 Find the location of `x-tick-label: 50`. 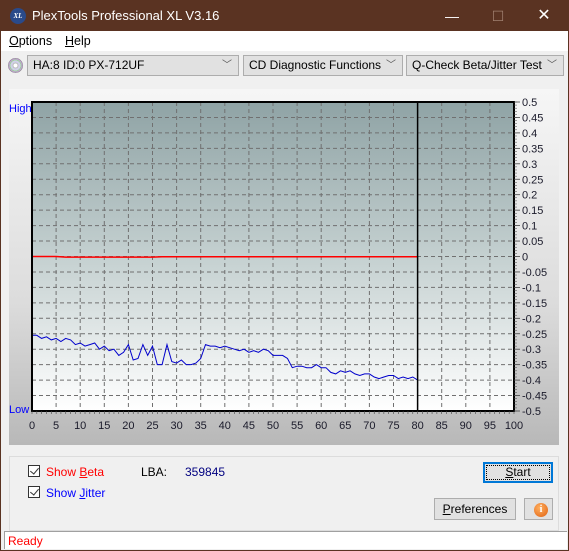

x-tick-label: 50 is located at coordinates (273, 426).